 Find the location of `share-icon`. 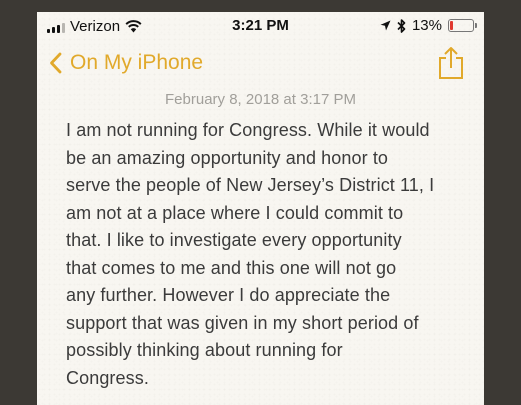

share-icon is located at coordinates (451, 63).